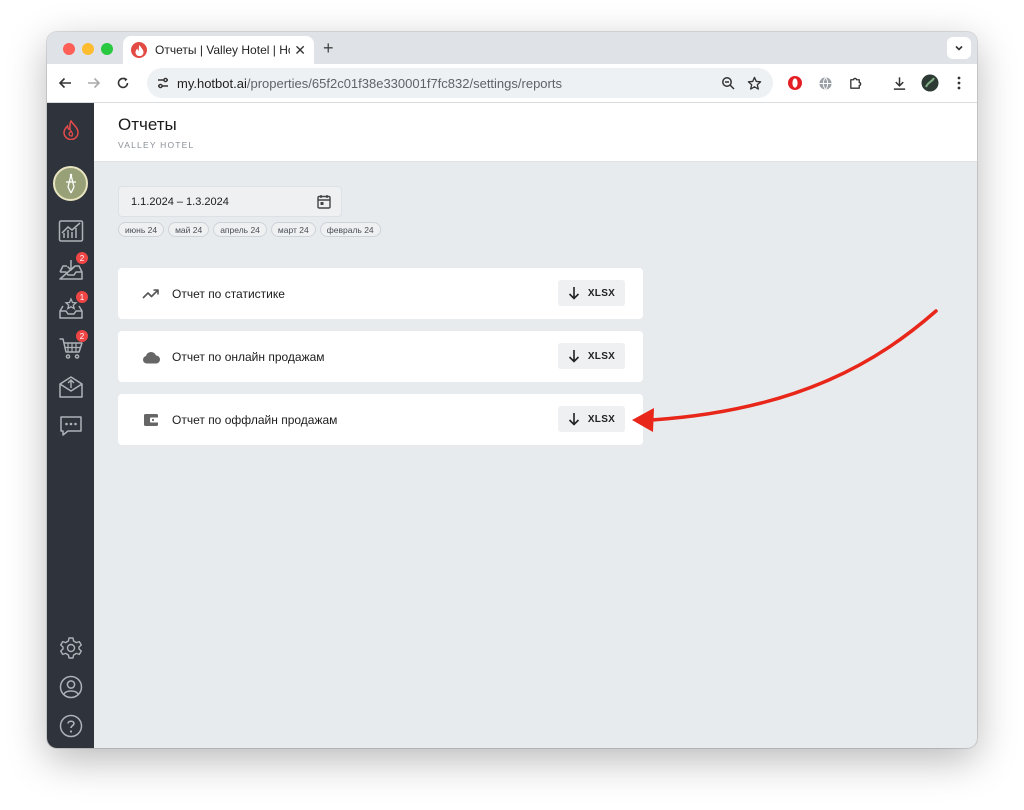  I want to click on report-card-statistics: Отчет по статистике XLSX, so click(380, 293).